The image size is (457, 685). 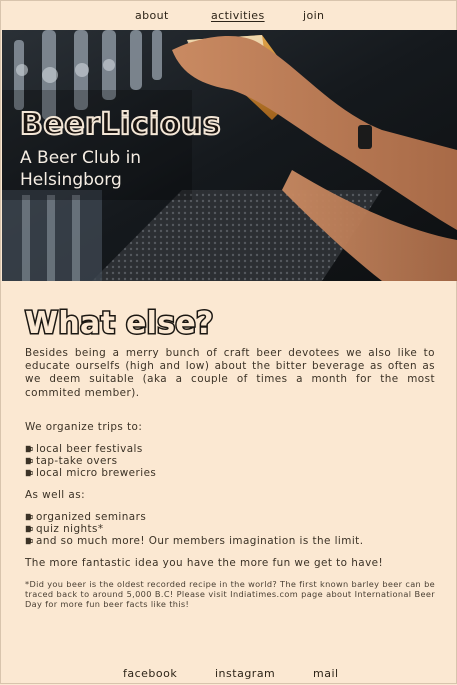 I want to click on list-item: local micro breweries, so click(x=90, y=473).